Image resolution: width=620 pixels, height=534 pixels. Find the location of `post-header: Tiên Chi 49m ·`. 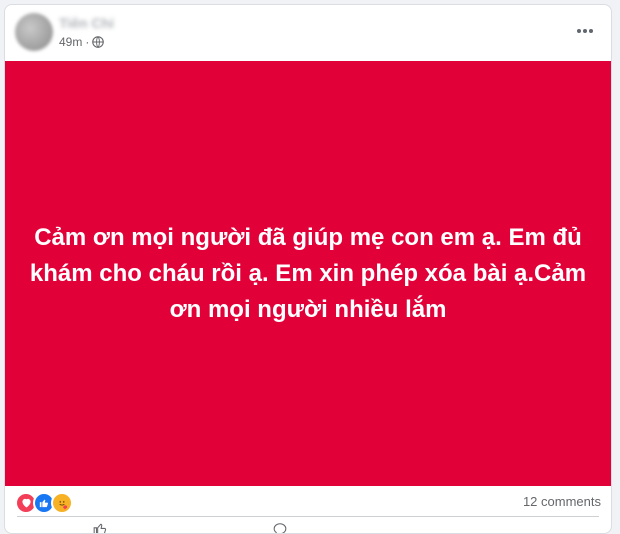

post-header: Tiên Chi 49m · is located at coordinates (308, 33).